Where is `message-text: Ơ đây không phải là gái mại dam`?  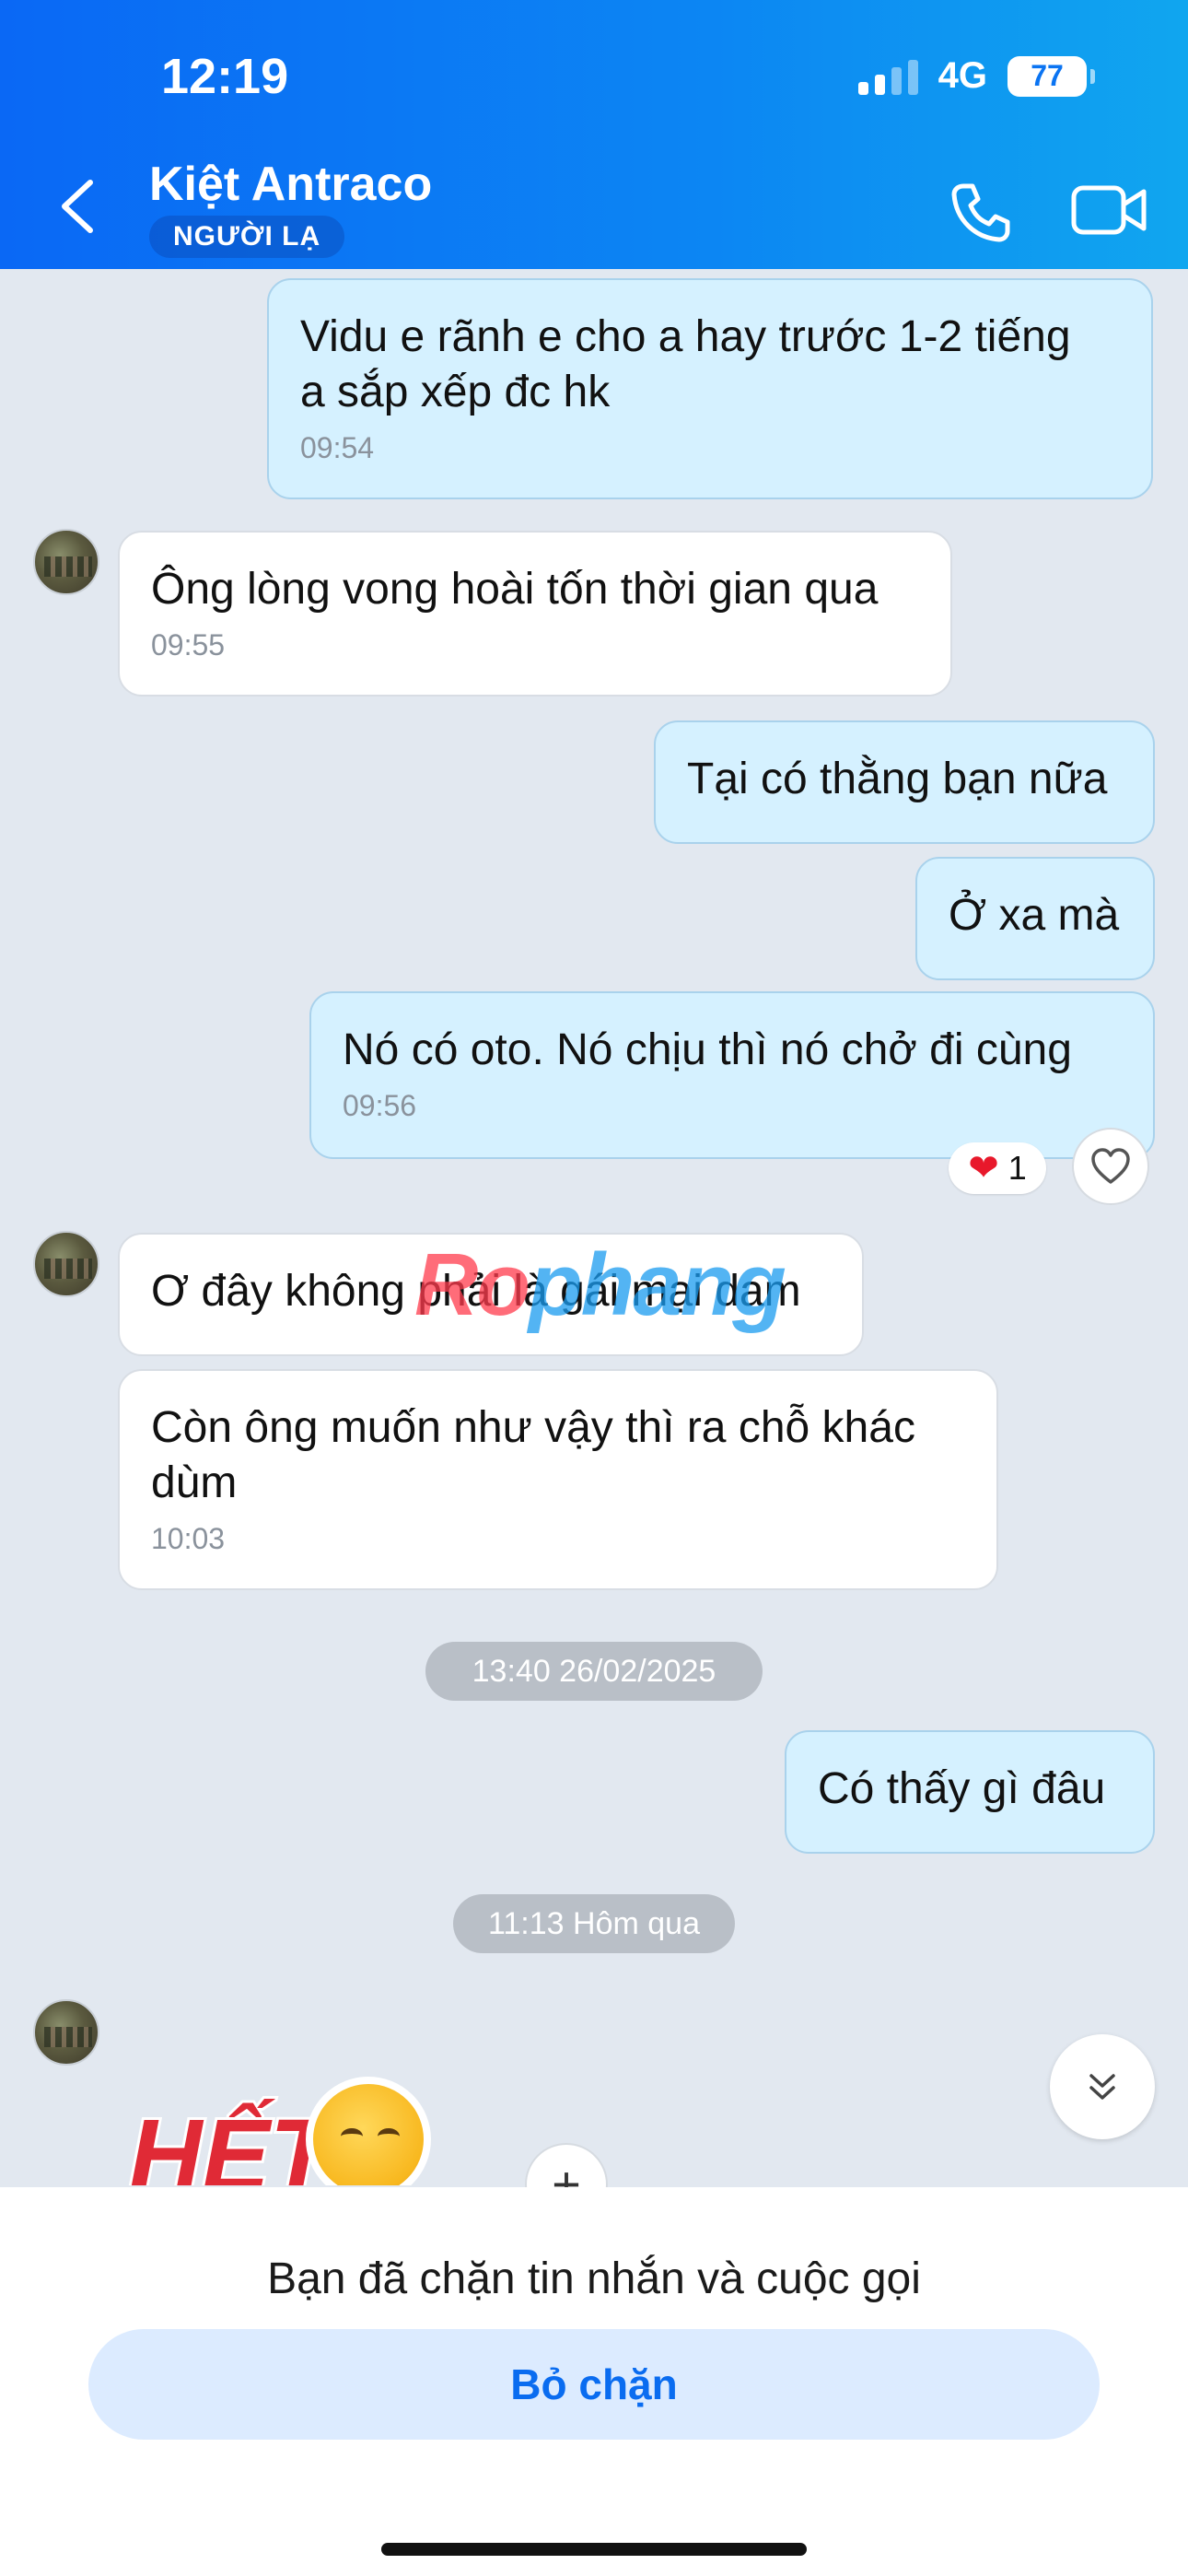
message-text: Ơ đây không phải là gái mại dam is located at coordinates (476, 1291).